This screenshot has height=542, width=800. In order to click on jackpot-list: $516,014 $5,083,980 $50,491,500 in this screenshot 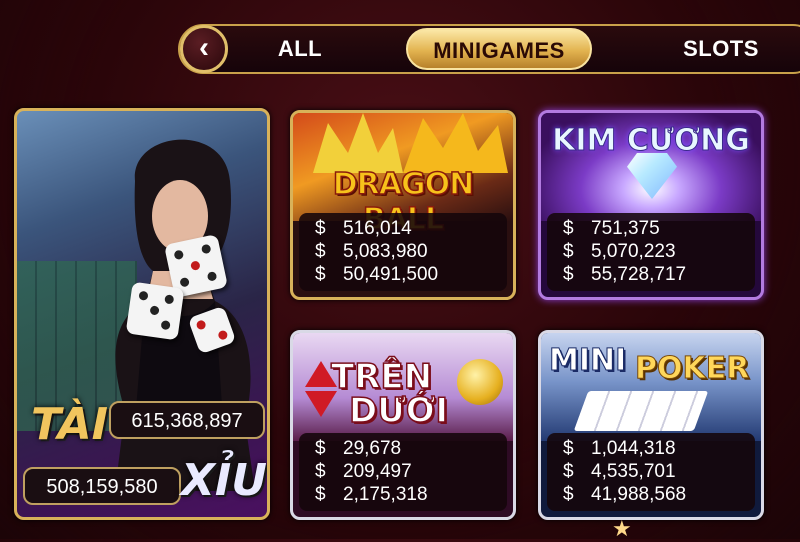, I will do `click(403, 252)`.